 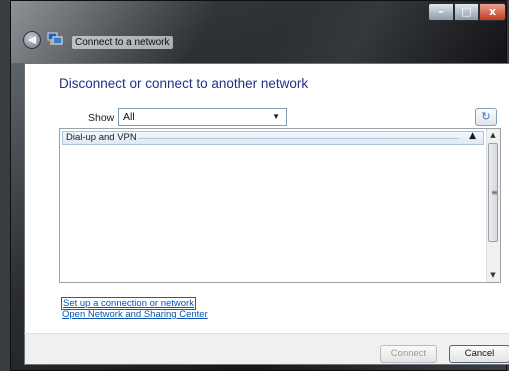 I want to click on scrollbar-thumb: ≡, so click(x=493, y=192).